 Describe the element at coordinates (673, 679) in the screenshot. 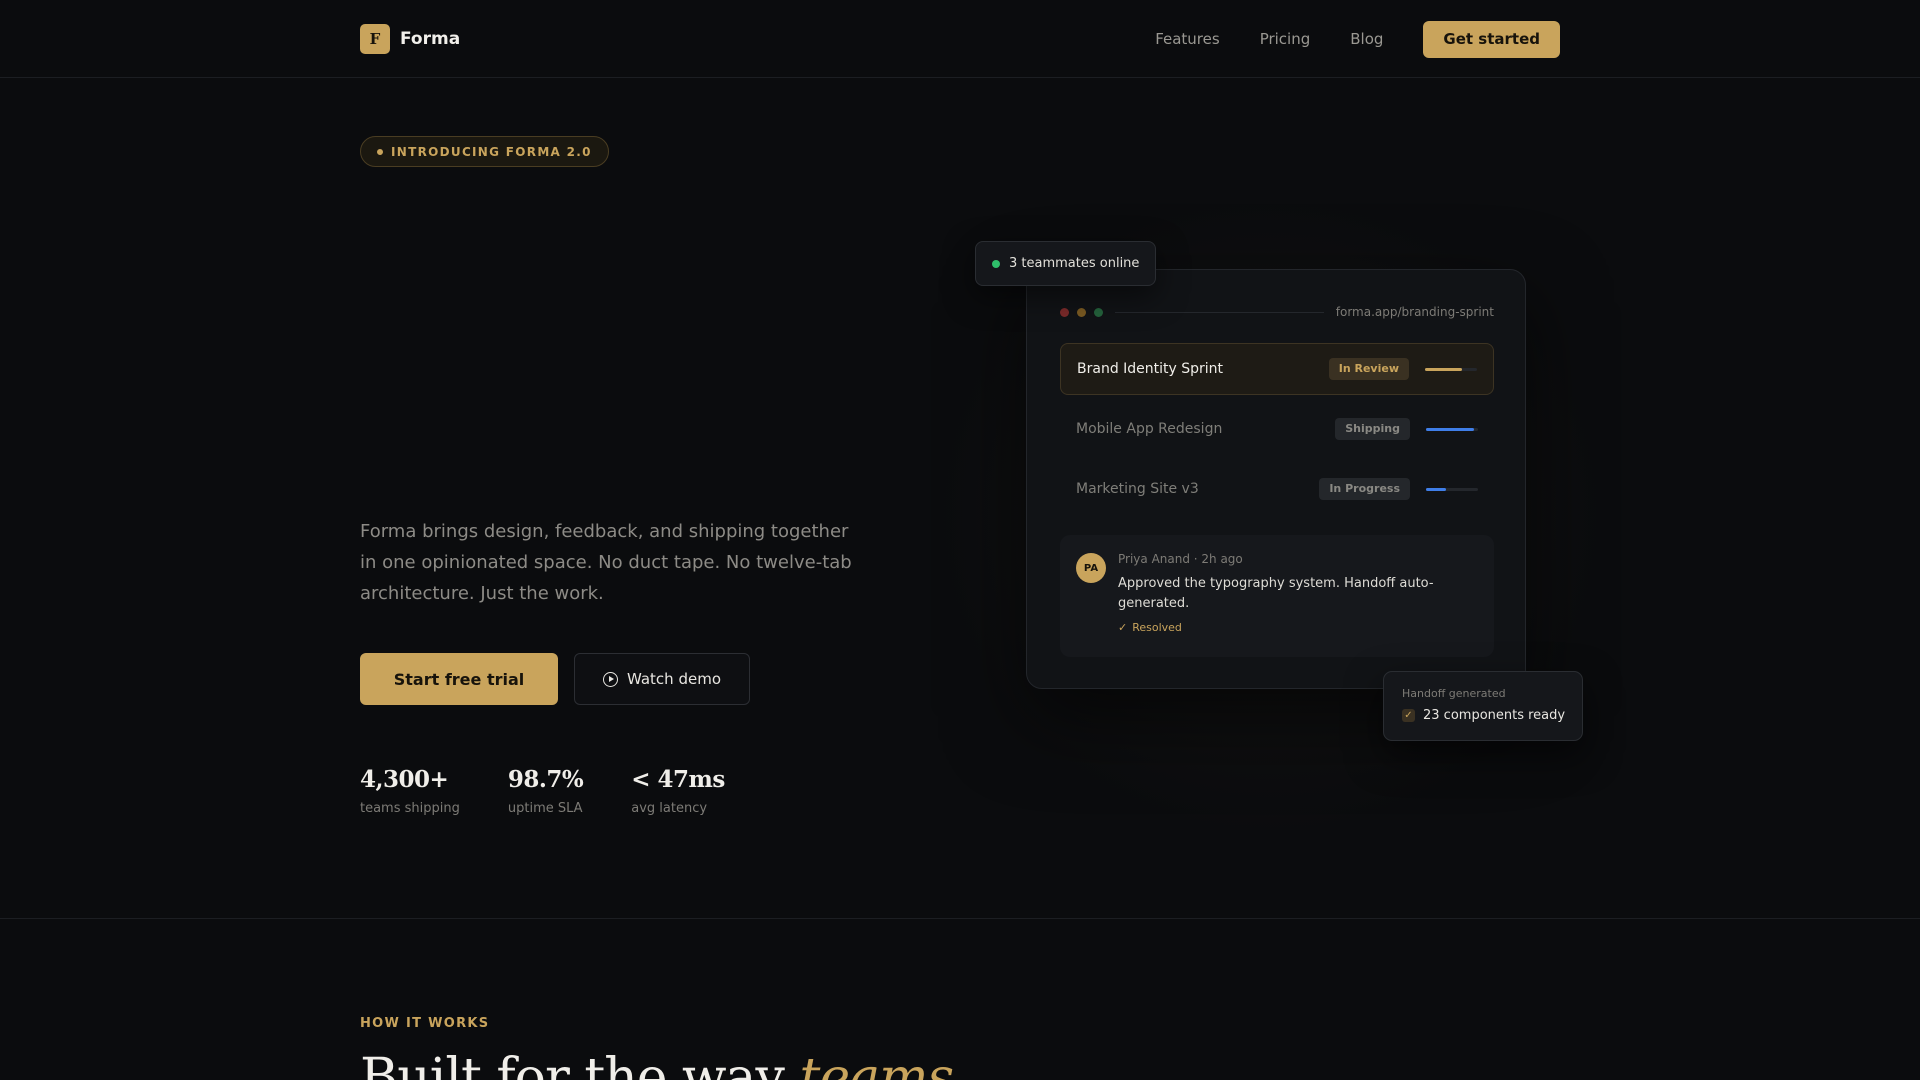

I see `watch-demo-label: Watch demo` at that location.